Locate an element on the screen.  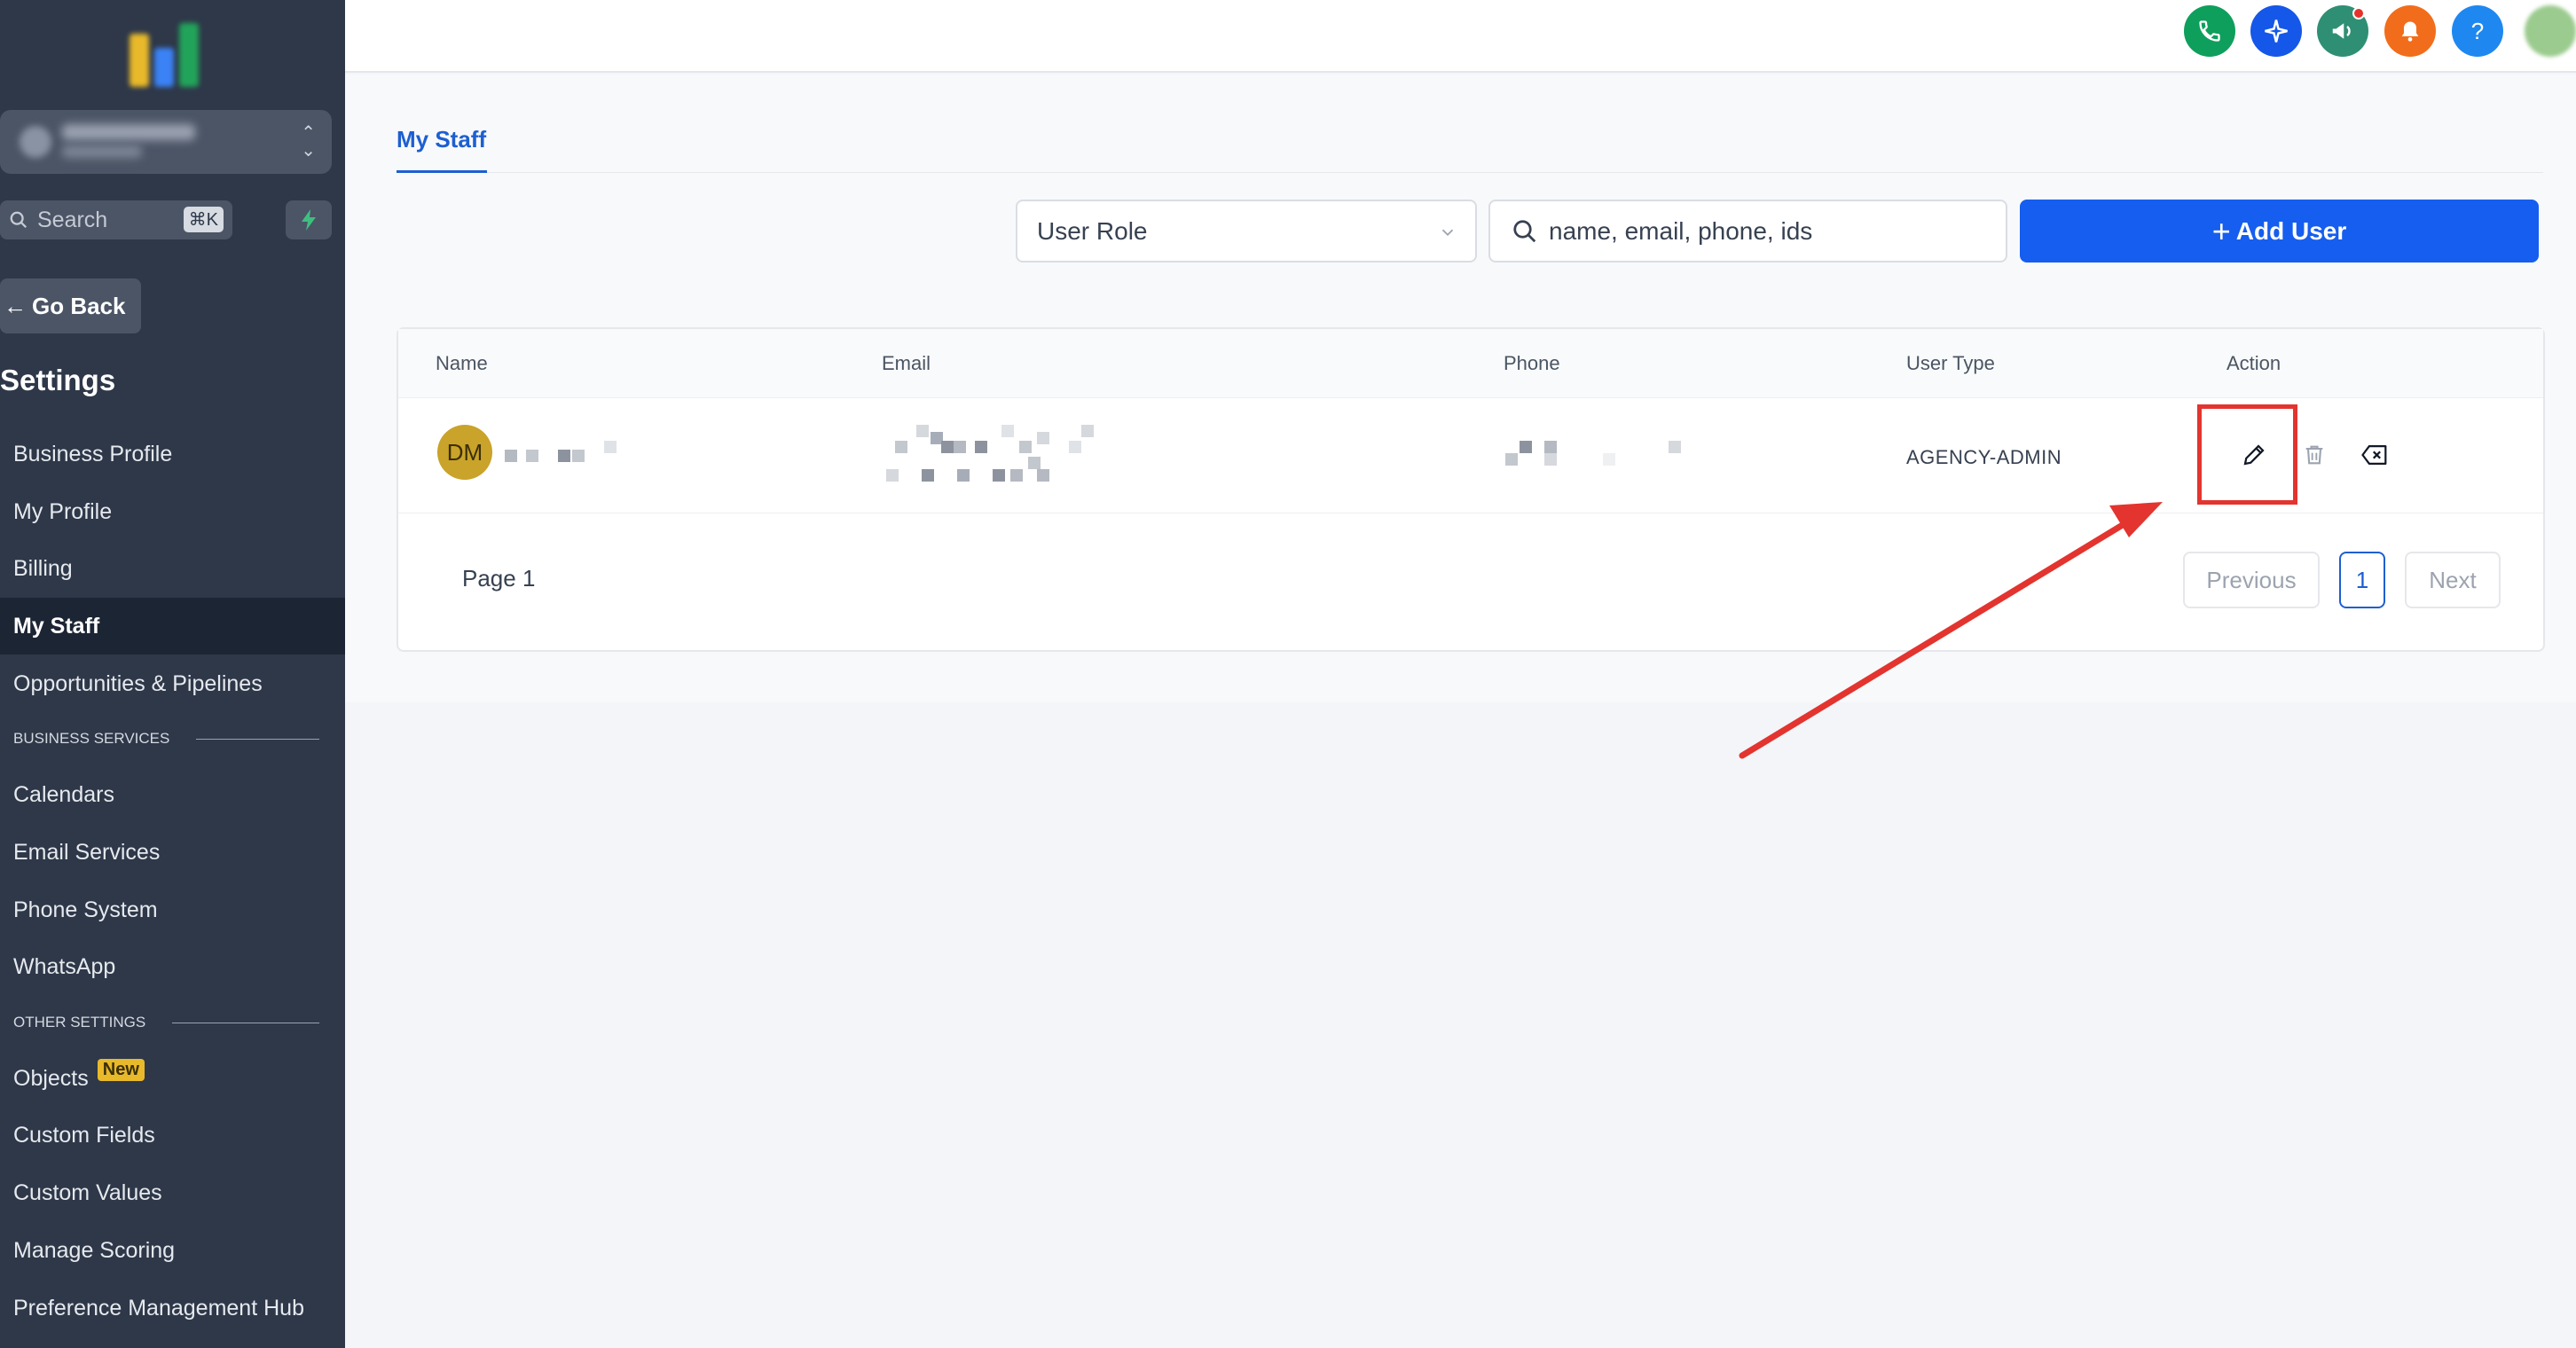
add-user-label: Add User is located at coordinates (2291, 230).